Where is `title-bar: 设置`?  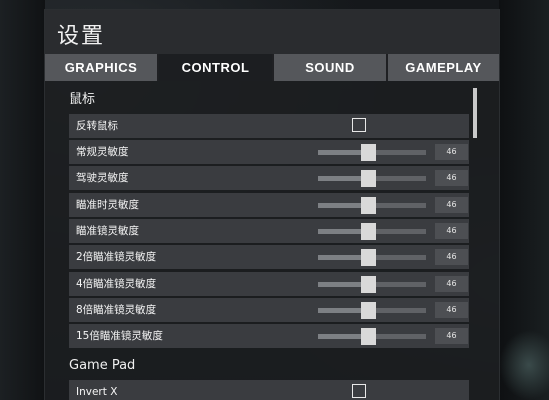 title-bar: 设置 is located at coordinates (272, 32).